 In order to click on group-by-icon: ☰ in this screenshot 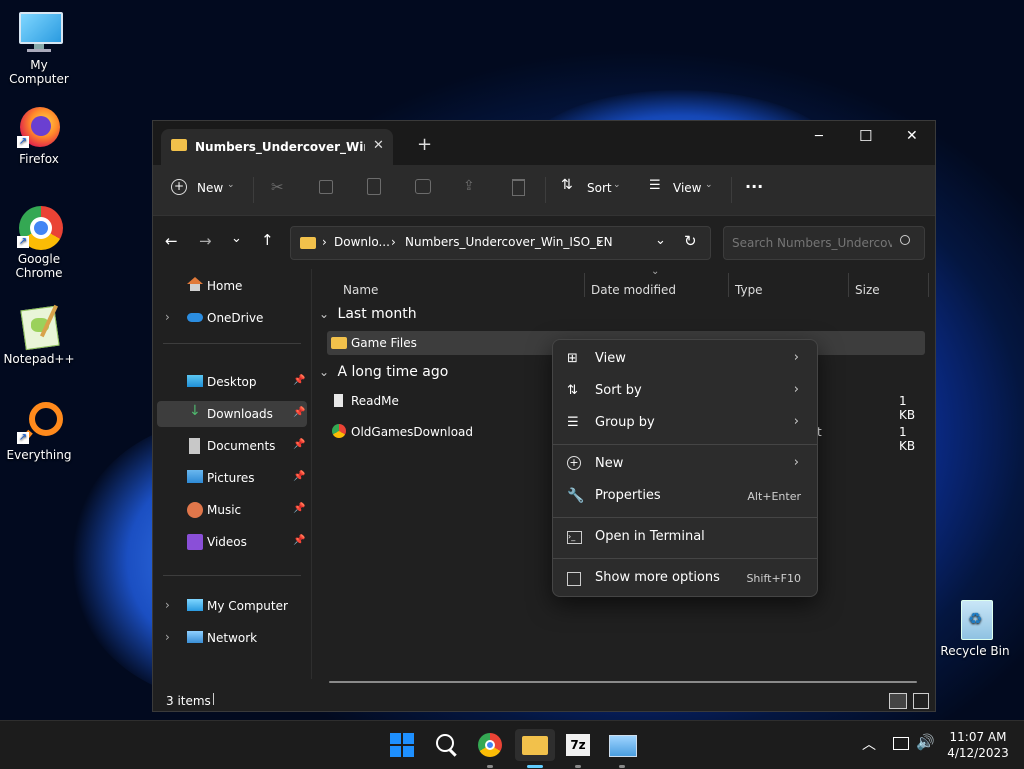, I will do `click(573, 422)`.